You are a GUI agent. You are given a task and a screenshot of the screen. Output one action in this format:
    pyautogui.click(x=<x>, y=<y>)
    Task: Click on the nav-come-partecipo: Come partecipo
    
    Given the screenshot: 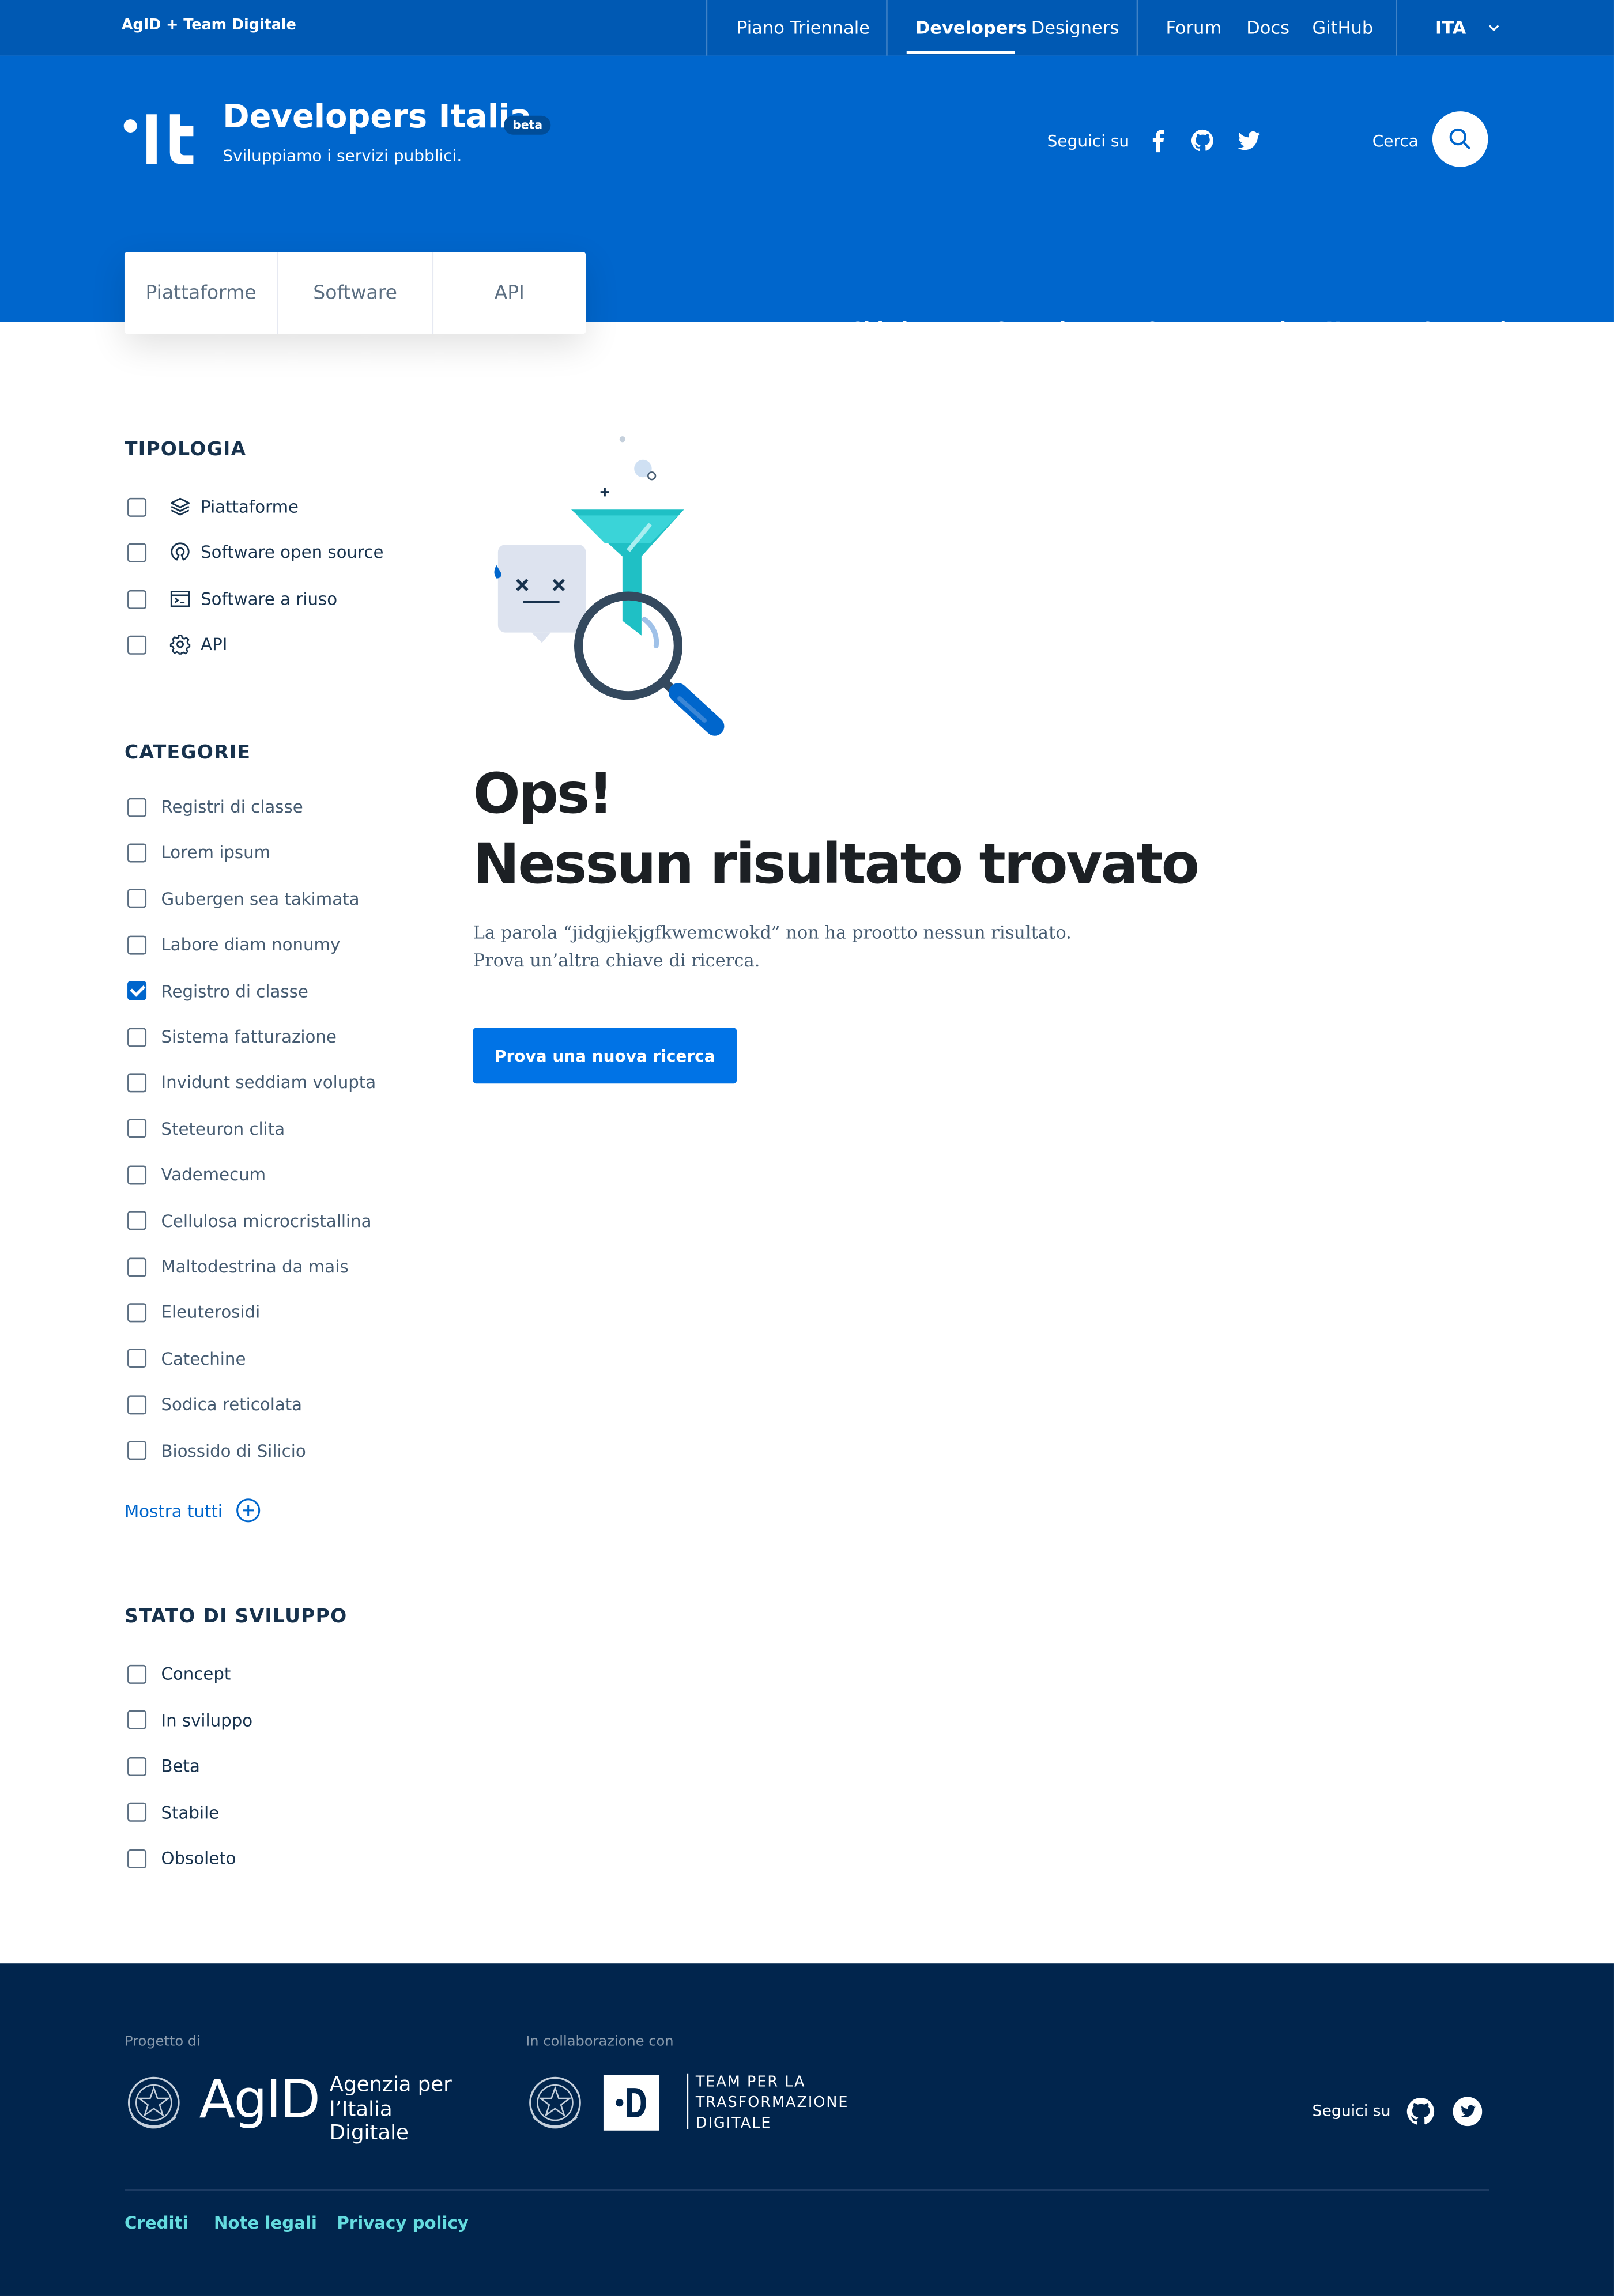 What is the action you would take?
    pyautogui.click(x=1228, y=330)
    